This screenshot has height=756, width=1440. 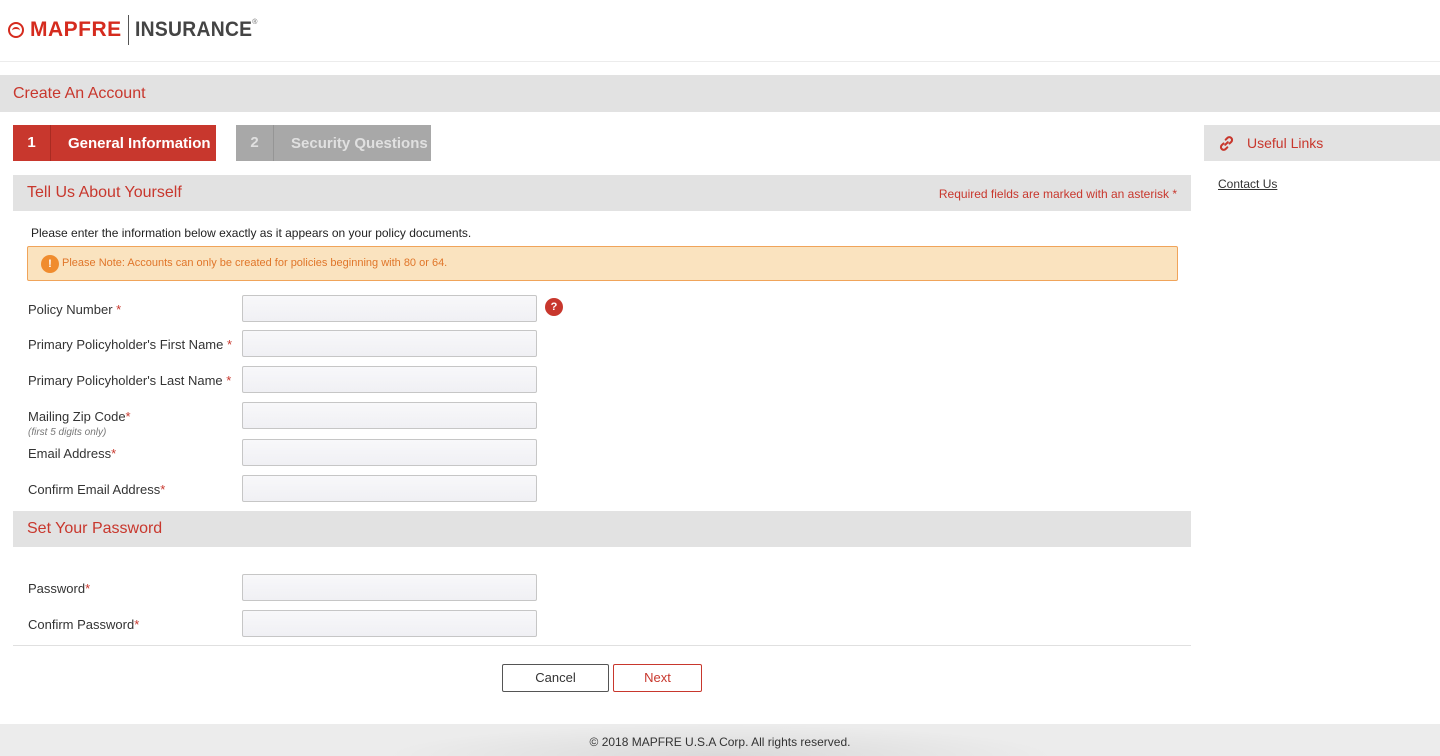 I want to click on step-number: 1, so click(x=32, y=143).